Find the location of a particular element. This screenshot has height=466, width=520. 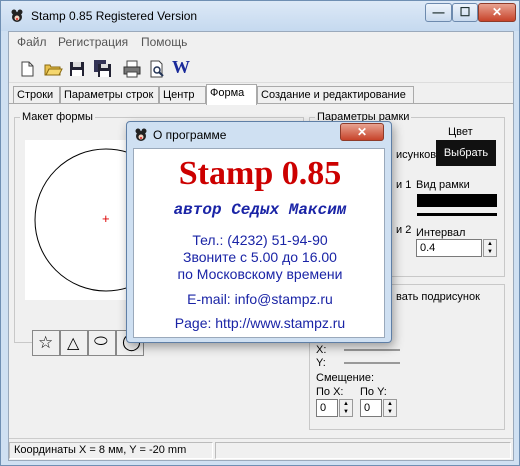

menu-registration: Регистрация is located at coordinates (93, 42).